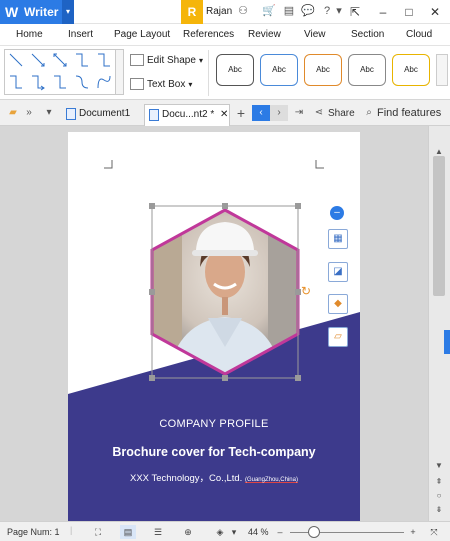 The image size is (450, 541). Describe the element at coordinates (411, 70) in the screenshot. I see `shape-style-5: Abc` at that location.